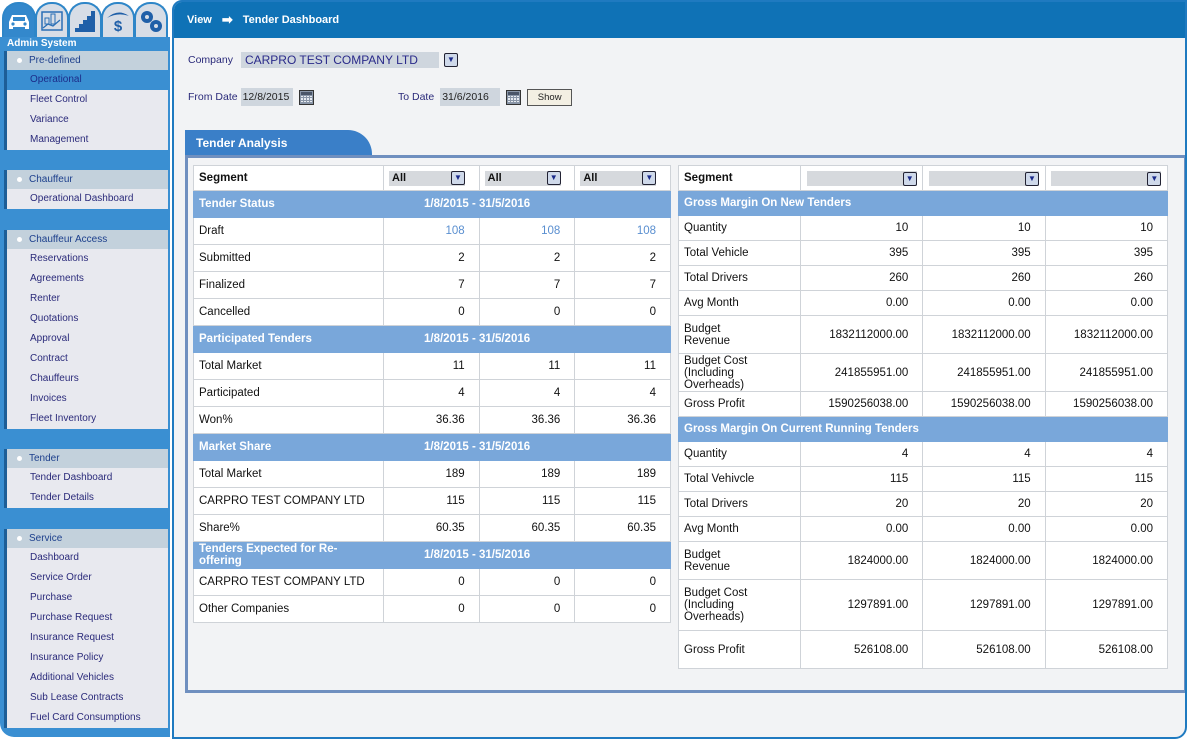  I want to click on segment-row: Segment All ▼ All ▼ All ▼, so click(432, 178).